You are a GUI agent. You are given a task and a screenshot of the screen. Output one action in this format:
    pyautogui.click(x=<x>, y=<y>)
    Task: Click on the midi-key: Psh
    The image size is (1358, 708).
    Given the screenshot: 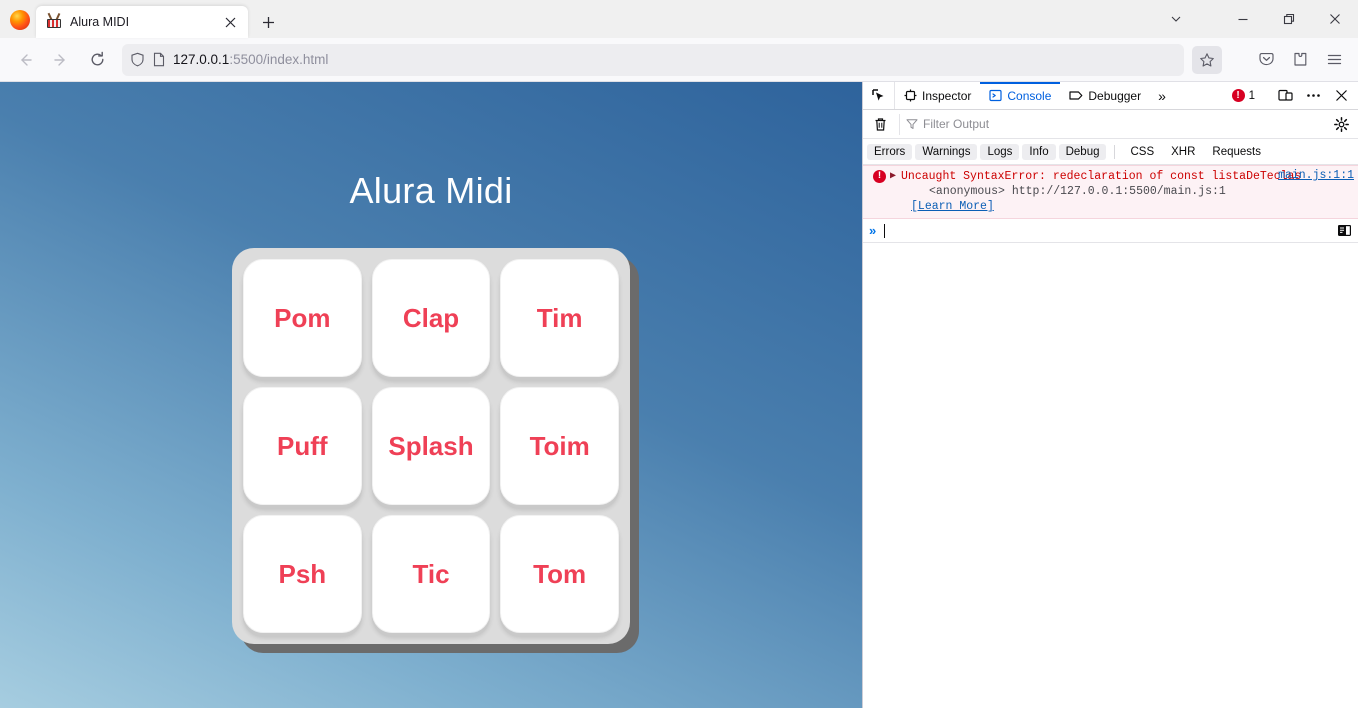 What is the action you would take?
    pyautogui.click(x=302, y=574)
    